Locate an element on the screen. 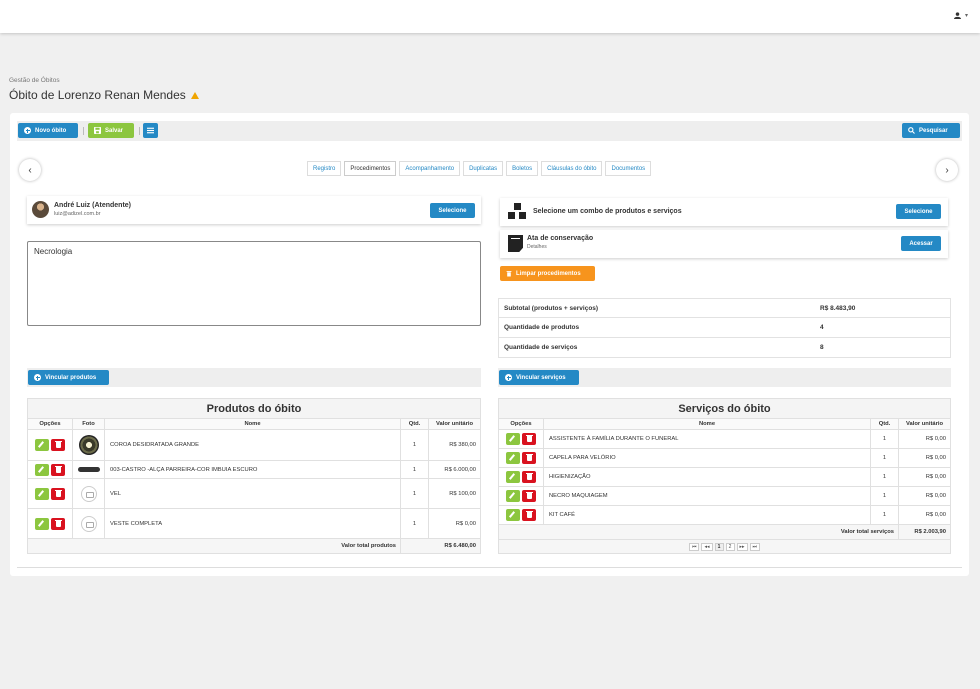 The image size is (980, 689). tab-acompanhamento: Acompanhamento is located at coordinates (430, 168).